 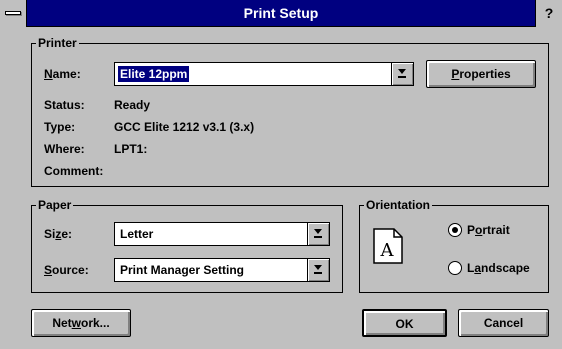 What do you see at coordinates (548, 13) in the screenshot?
I see `help-button: ?` at bounding box center [548, 13].